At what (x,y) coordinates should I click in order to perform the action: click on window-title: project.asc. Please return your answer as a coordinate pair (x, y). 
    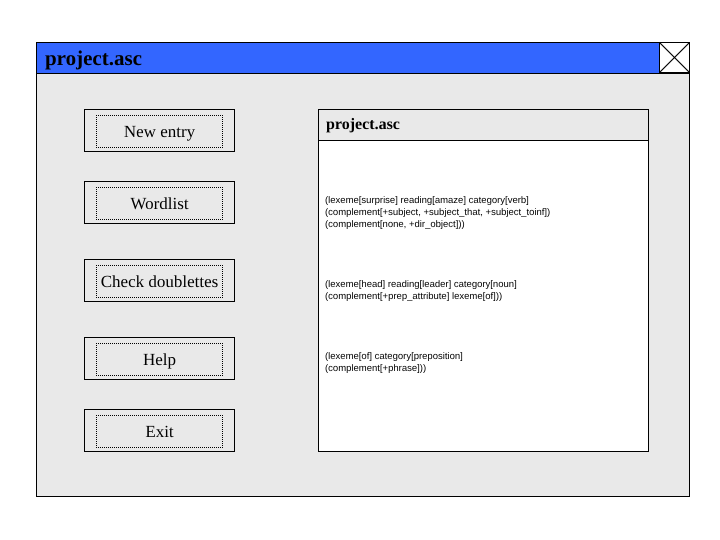
    Looking at the image, I should click on (93, 58).